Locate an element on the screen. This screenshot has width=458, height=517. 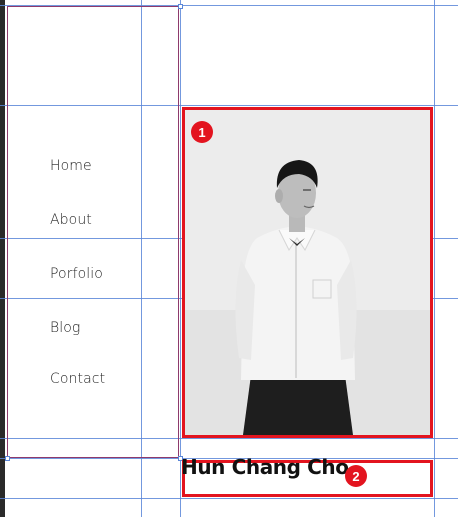
annotation-badge-2: 2 is located at coordinates (356, 476).